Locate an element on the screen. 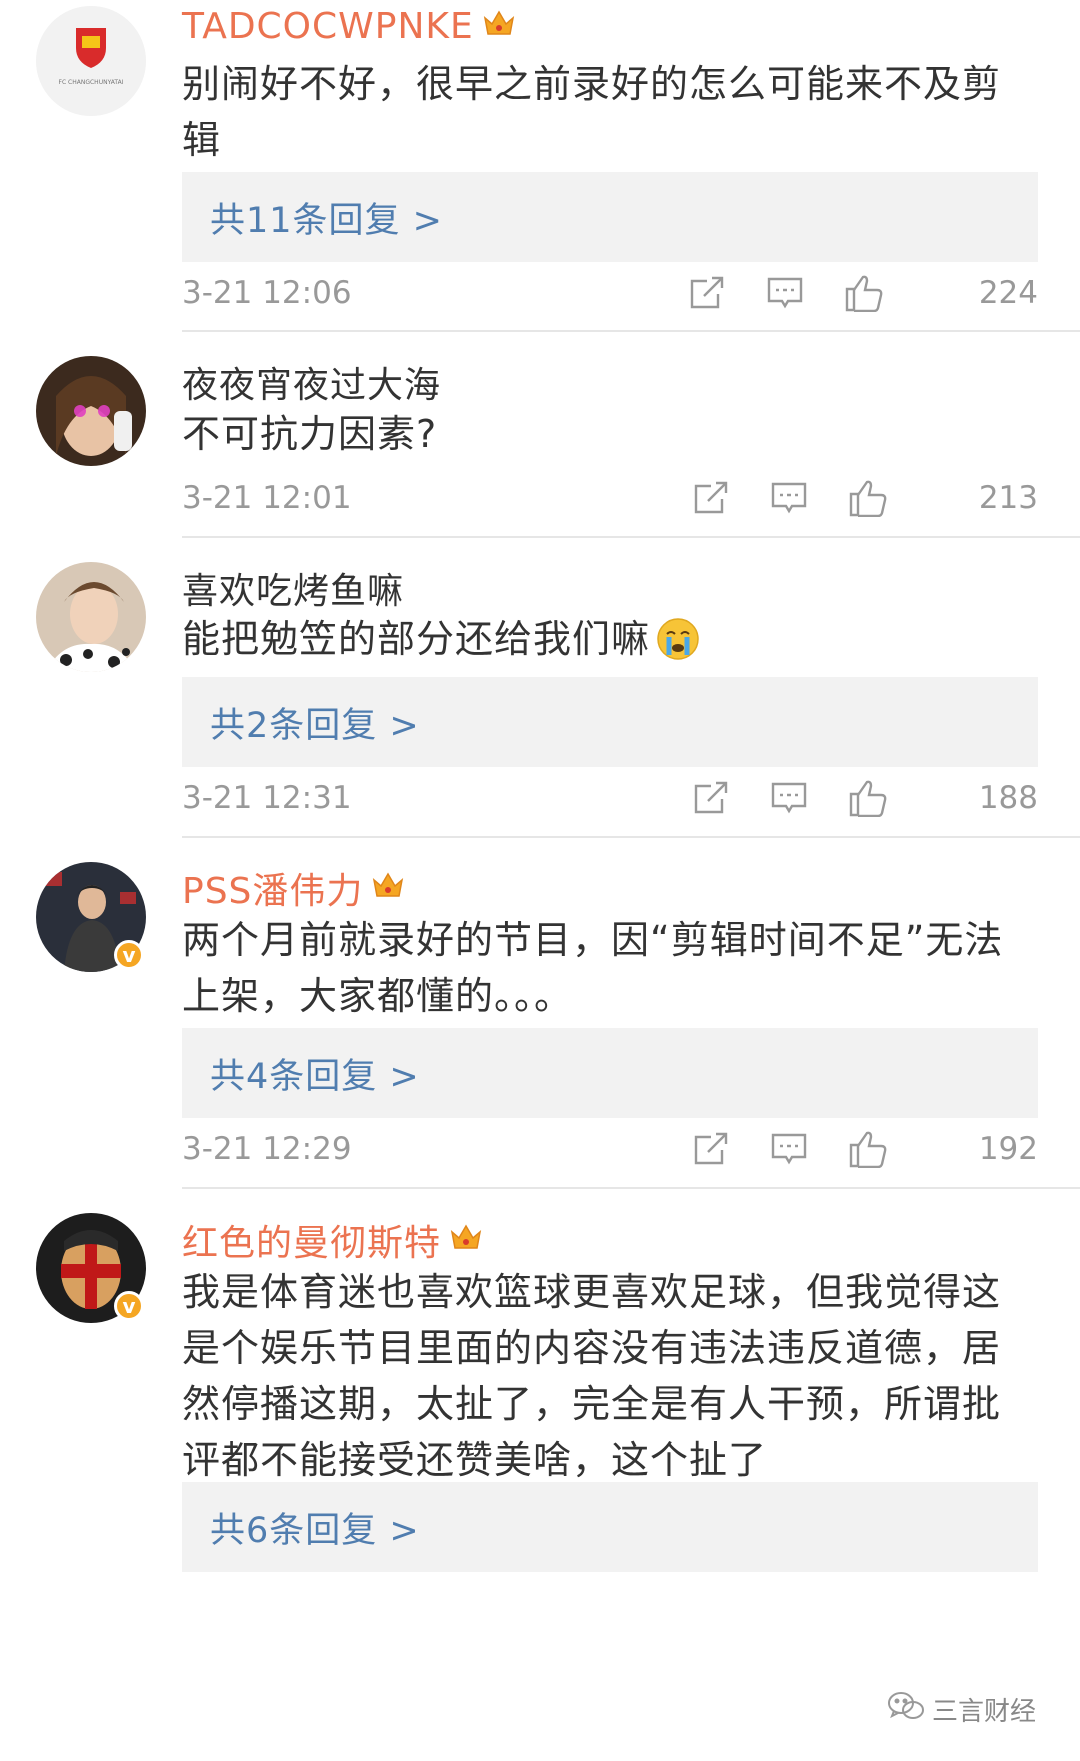  username: 红色的曼彻斯特 is located at coordinates (332, 1240).